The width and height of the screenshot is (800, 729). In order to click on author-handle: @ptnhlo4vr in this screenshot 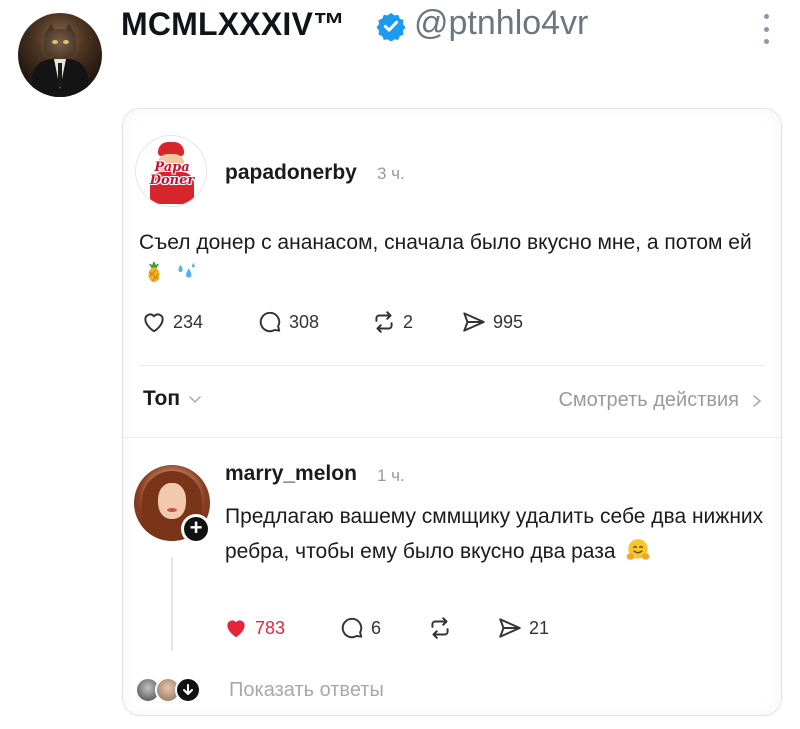, I will do `click(501, 23)`.